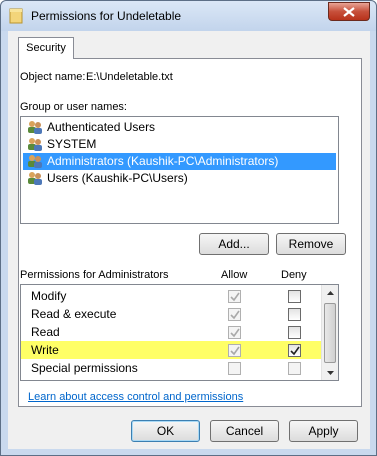 This screenshot has height=456, width=377. What do you see at coordinates (171, 314) in the screenshot?
I see `permission-row-read-execute: Read & execute` at bounding box center [171, 314].